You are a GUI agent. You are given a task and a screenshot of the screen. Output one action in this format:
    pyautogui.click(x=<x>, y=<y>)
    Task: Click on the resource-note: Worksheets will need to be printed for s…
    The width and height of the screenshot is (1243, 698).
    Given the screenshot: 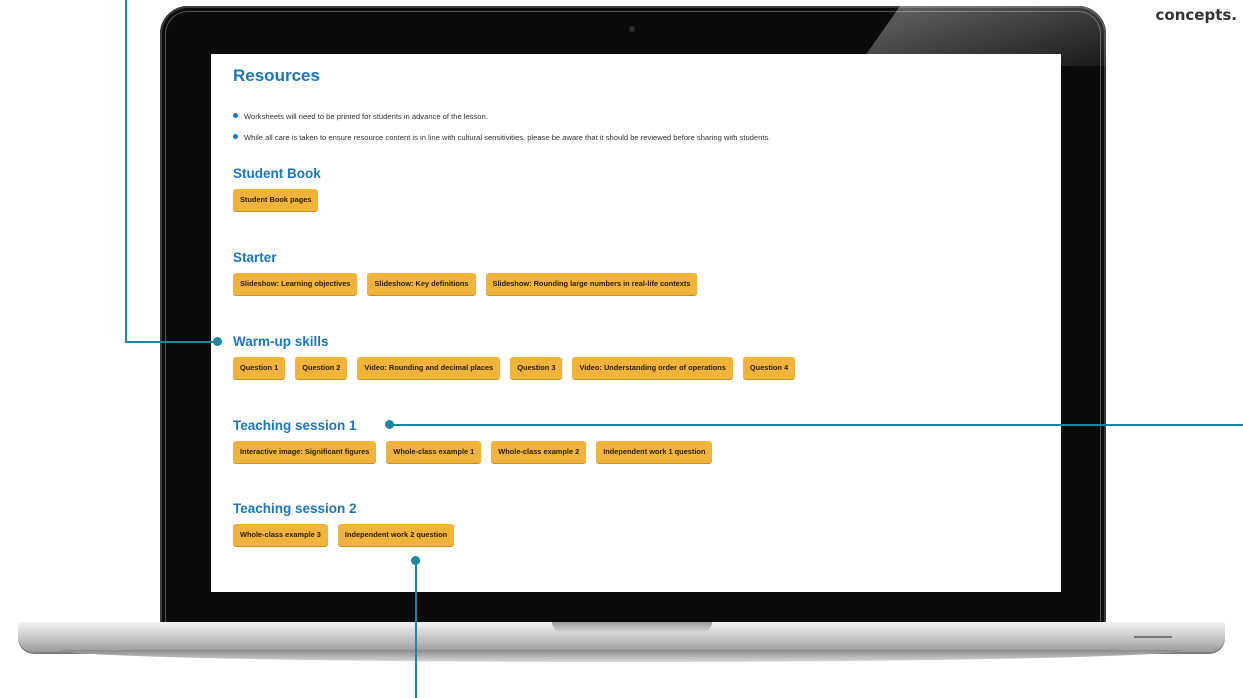 What is the action you would take?
    pyautogui.click(x=643, y=122)
    